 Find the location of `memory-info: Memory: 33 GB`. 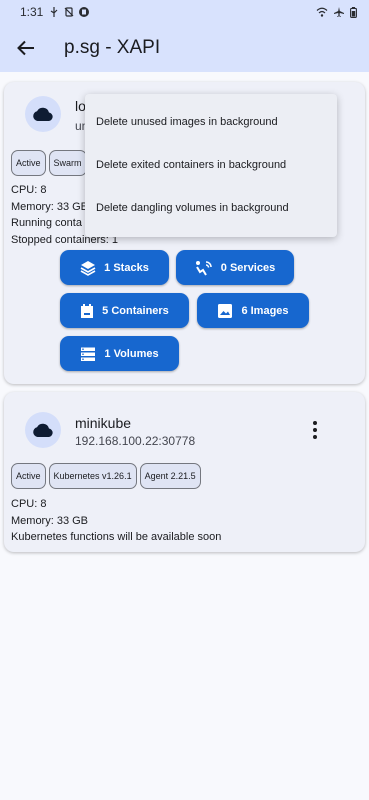

memory-info: Memory: 33 GB is located at coordinates (50, 520).